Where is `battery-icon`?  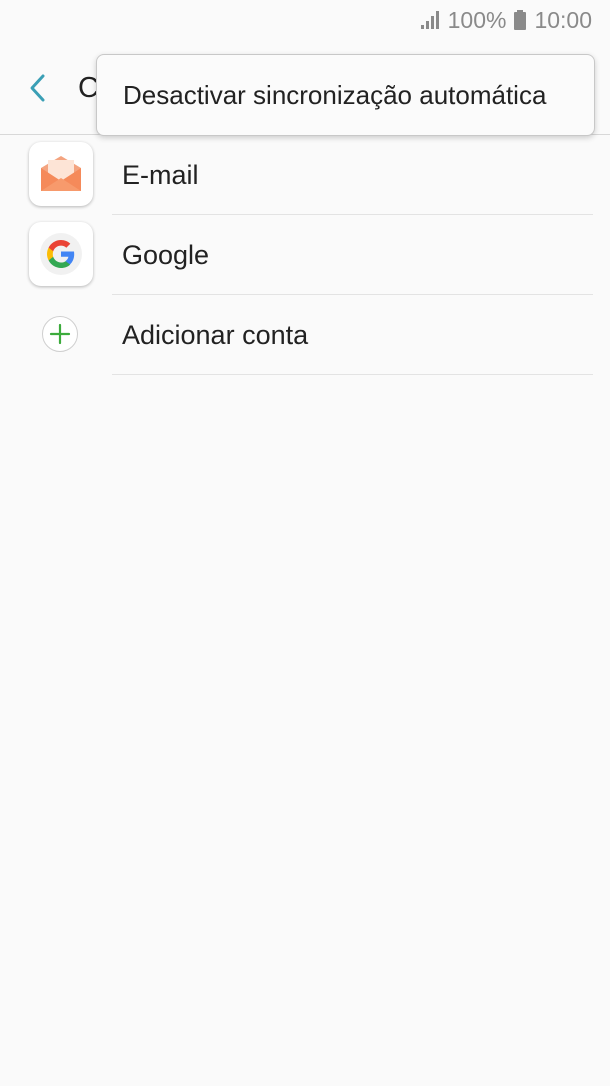 battery-icon is located at coordinates (520, 20).